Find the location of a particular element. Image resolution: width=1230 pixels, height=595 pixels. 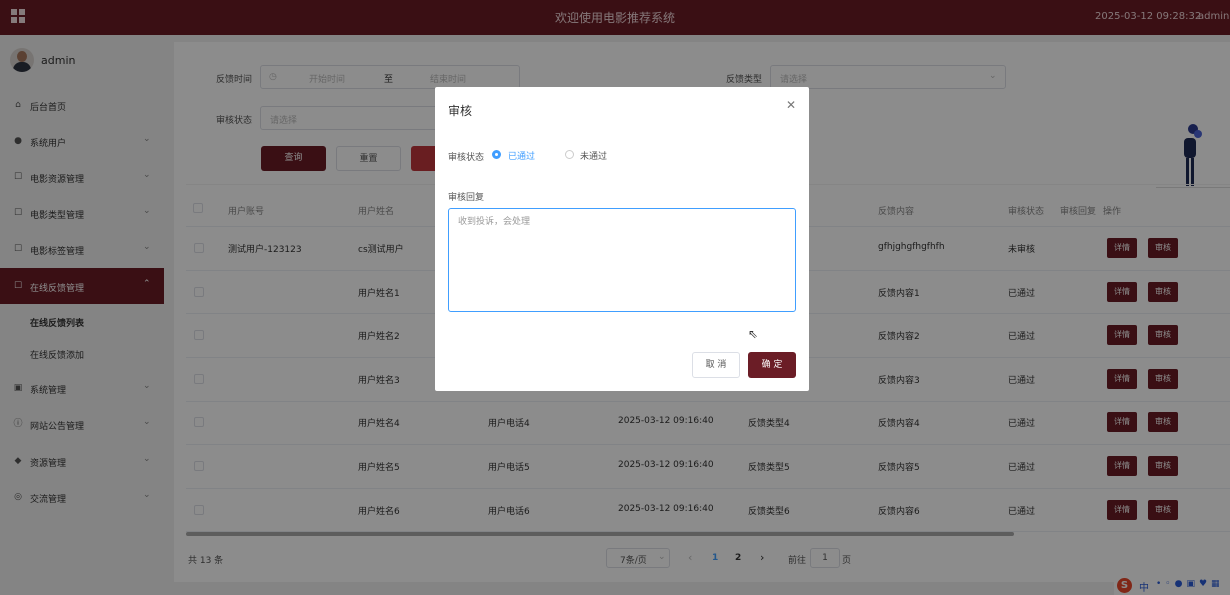

dialog-status-label: 审核状态 is located at coordinates (466, 158).